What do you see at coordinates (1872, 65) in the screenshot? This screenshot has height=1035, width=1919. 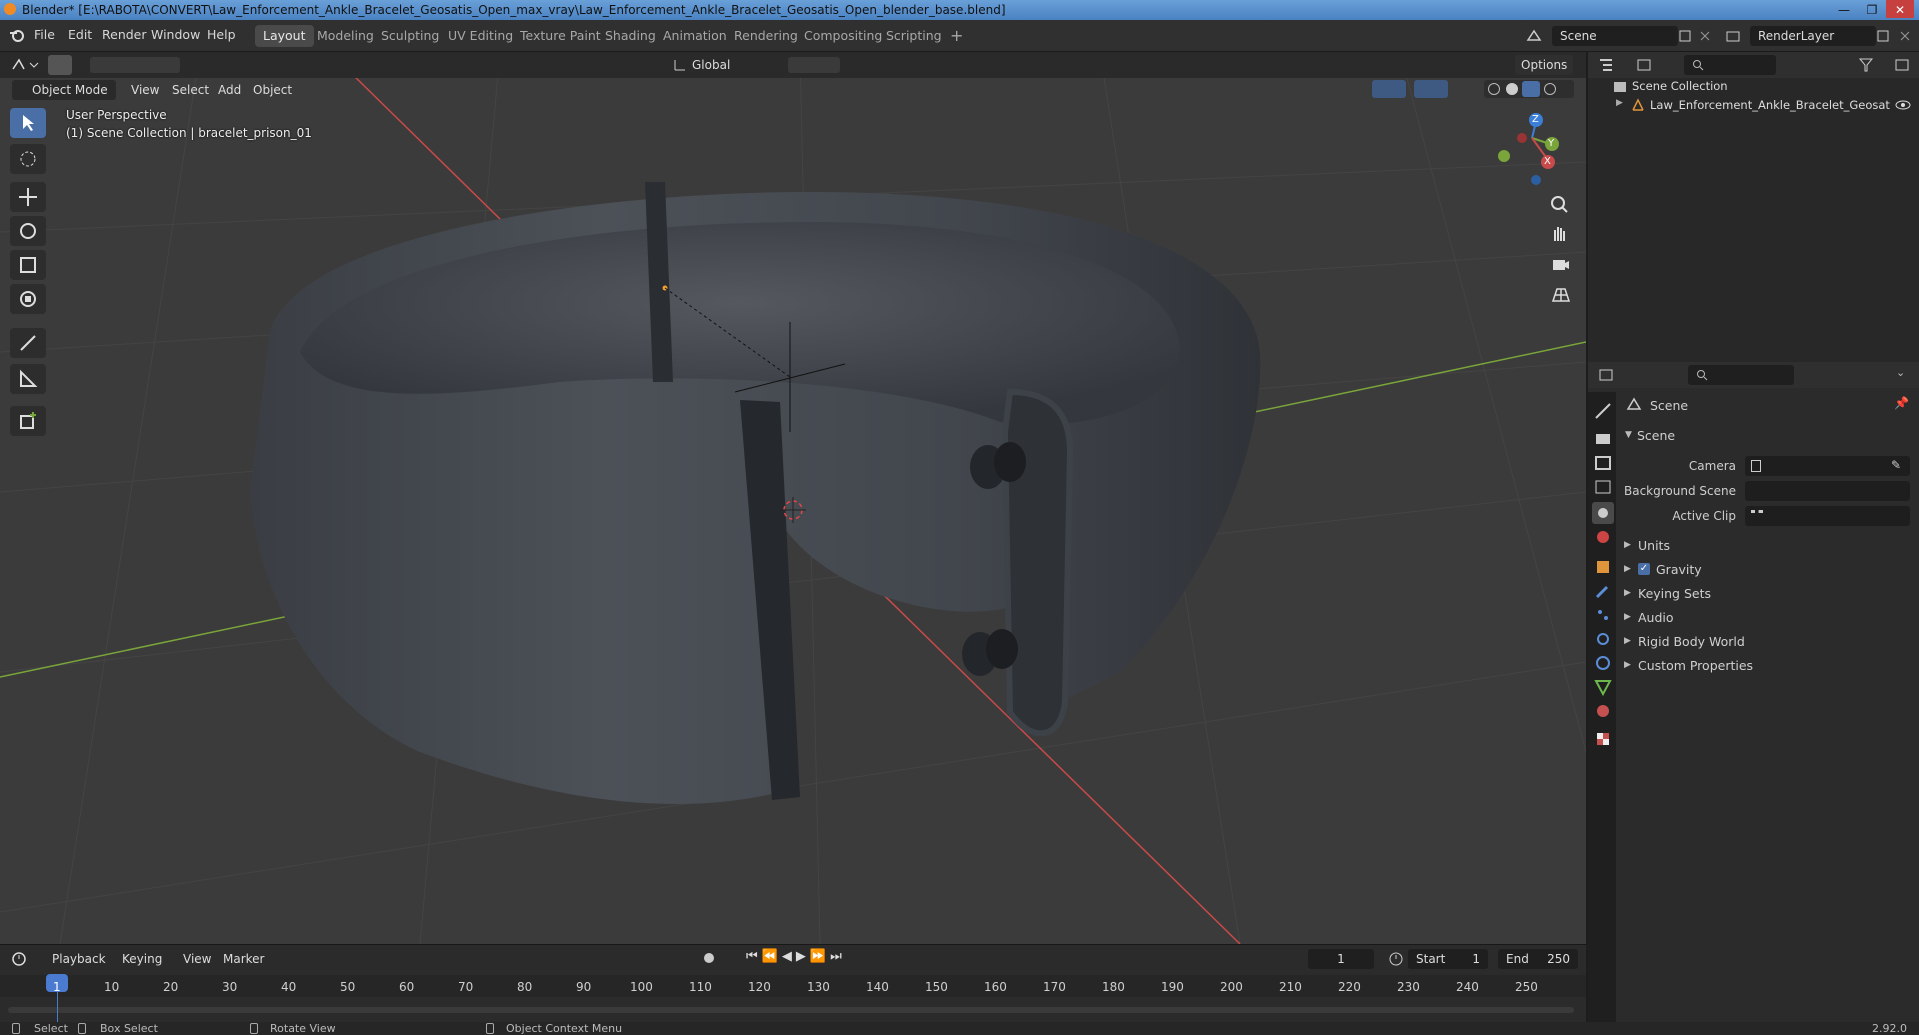 I see `filter-icon` at bounding box center [1872, 65].